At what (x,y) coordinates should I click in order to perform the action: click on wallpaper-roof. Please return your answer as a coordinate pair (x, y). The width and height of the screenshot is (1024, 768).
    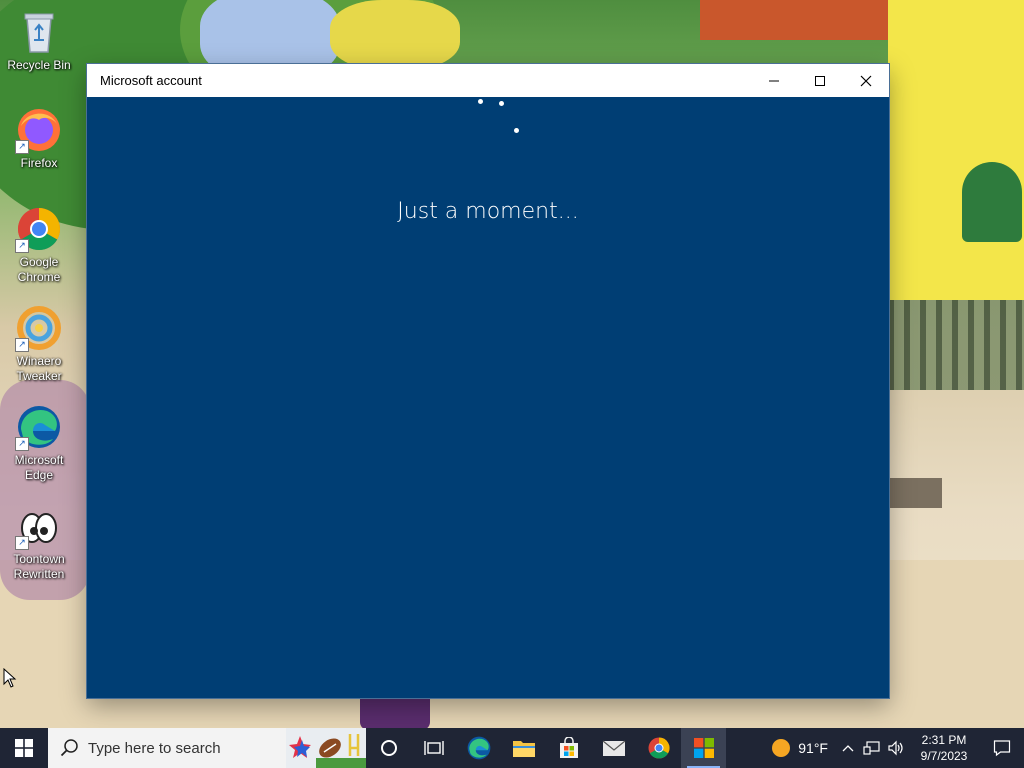
    Looking at the image, I should click on (810, 20).